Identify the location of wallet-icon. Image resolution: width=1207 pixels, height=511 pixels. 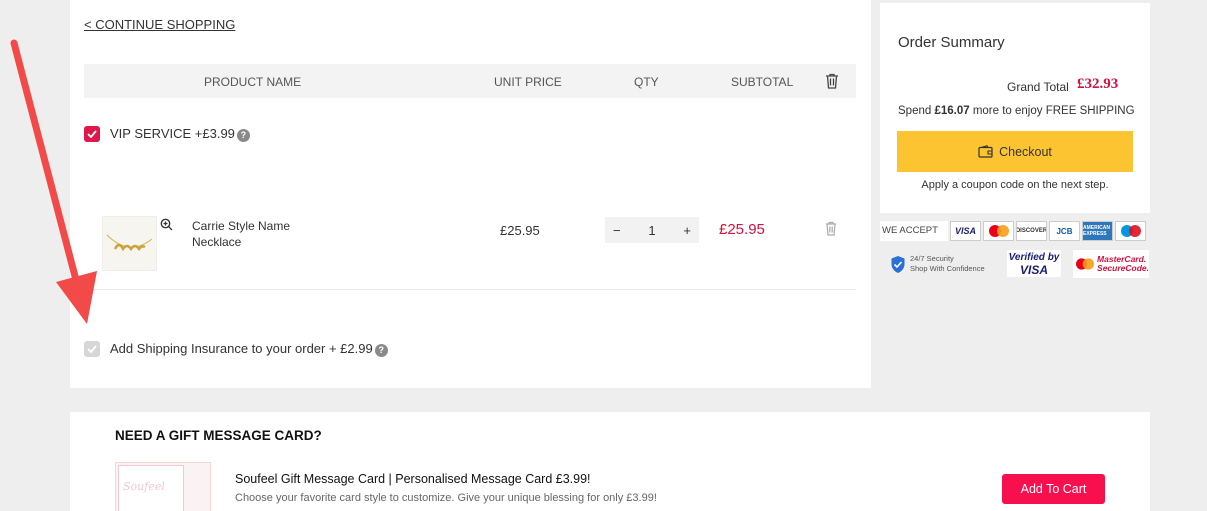
(985, 151).